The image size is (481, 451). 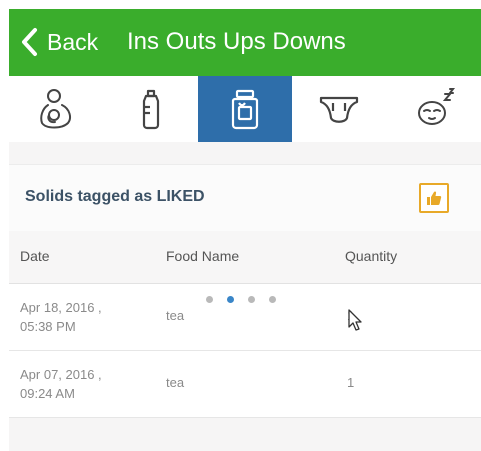 What do you see at coordinates (35, 256) in the screenshot?
I see `column-header-date: Date` at bounding box center [35, 256].